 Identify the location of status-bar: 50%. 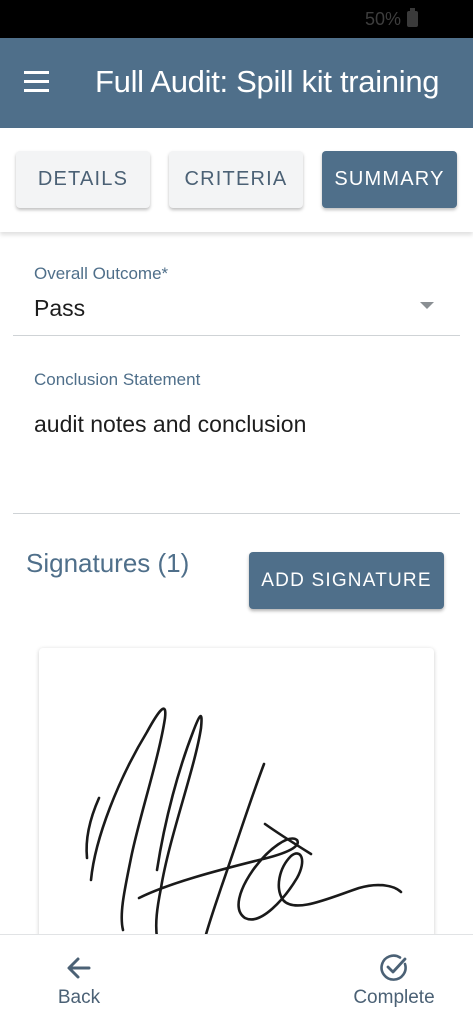
(236, 19).